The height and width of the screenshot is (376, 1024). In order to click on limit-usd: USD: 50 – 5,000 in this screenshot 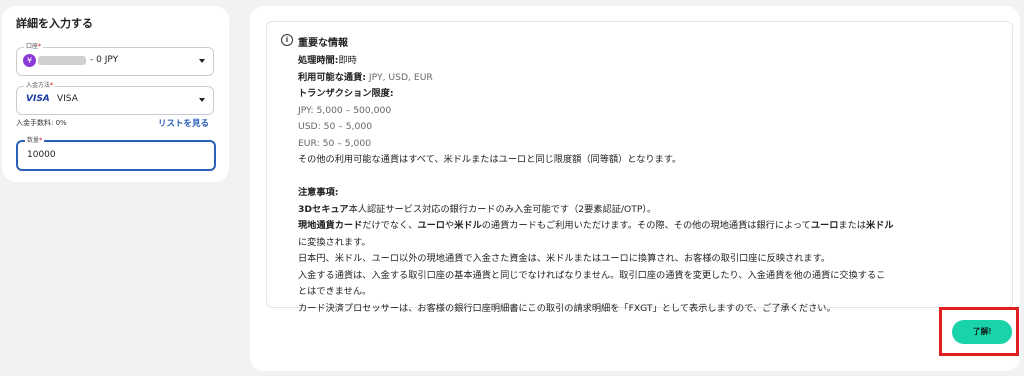, I will do `click(335, 126)`.